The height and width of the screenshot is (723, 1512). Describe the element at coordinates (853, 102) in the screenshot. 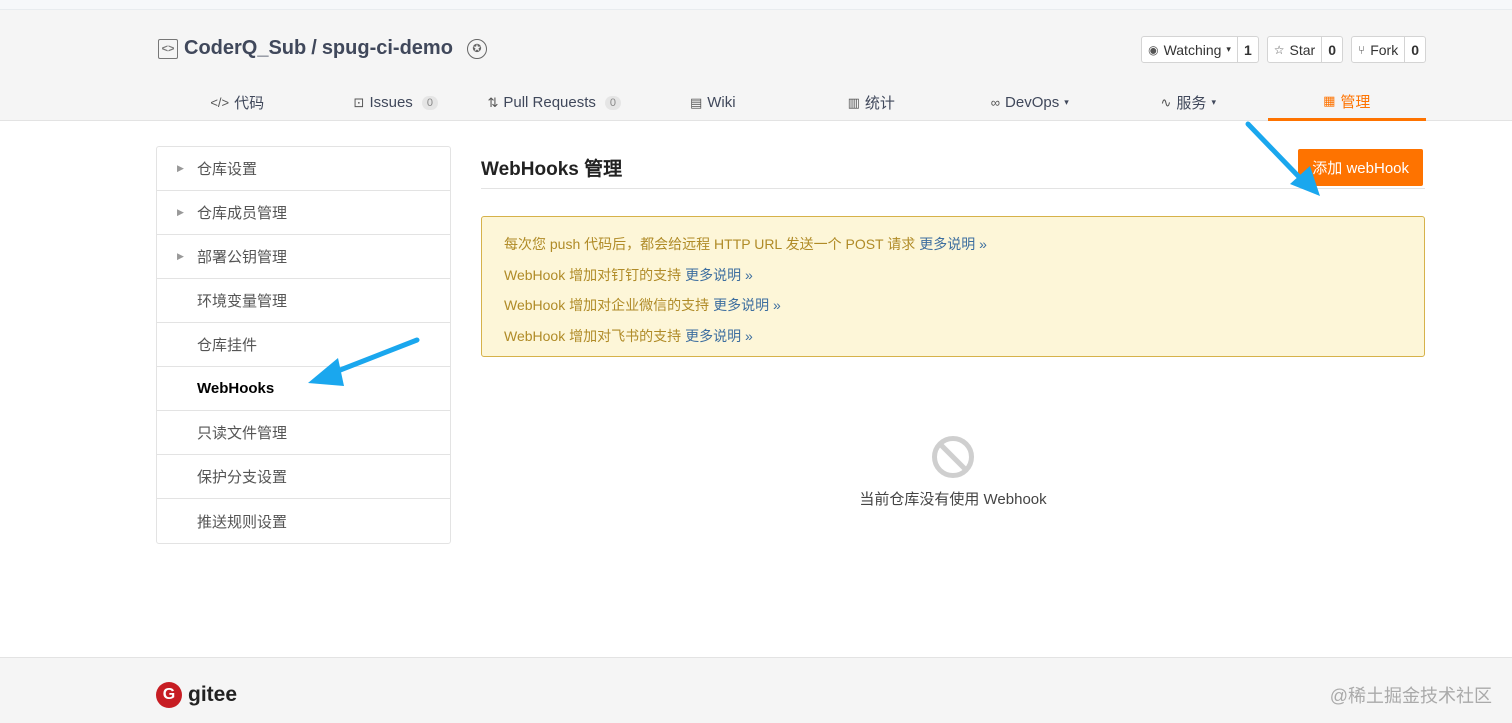

I see `stats-icon: ▥` at that location.